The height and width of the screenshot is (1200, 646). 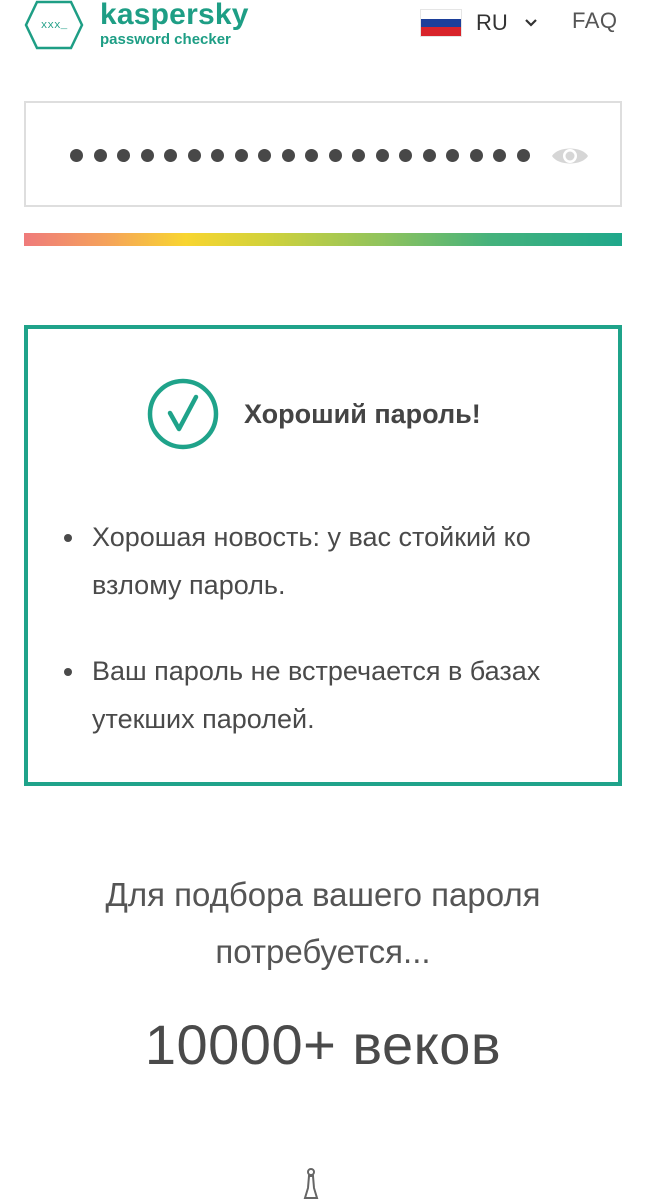 I want to click on language-selector: RU, so click(x=479, y=23).